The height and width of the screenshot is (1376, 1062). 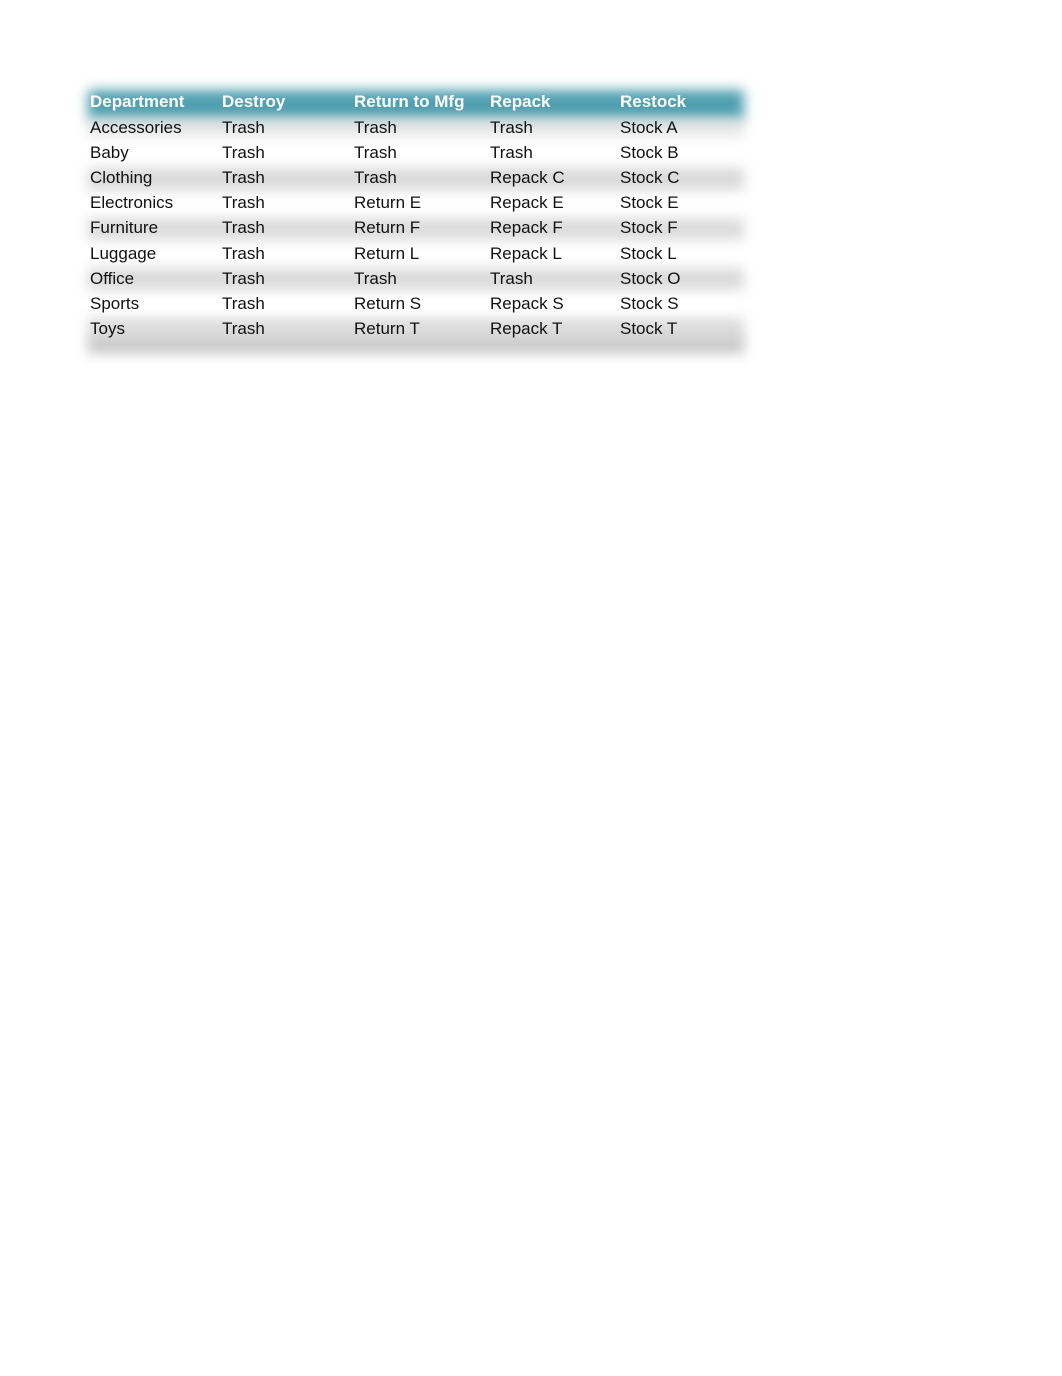 I want to click on department-cell: Office, so click(x=112, y=278).